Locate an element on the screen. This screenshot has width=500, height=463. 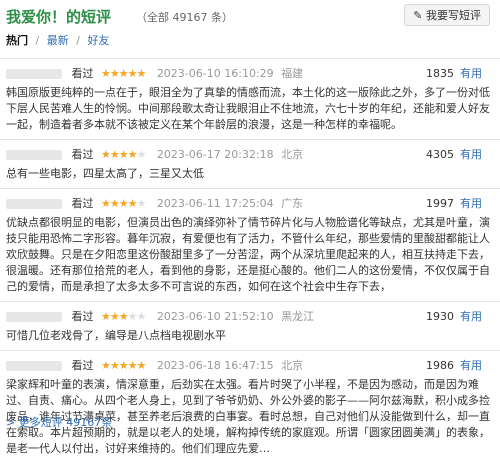
vote-area: 1997 有用 is located at coordinates (454, 203).